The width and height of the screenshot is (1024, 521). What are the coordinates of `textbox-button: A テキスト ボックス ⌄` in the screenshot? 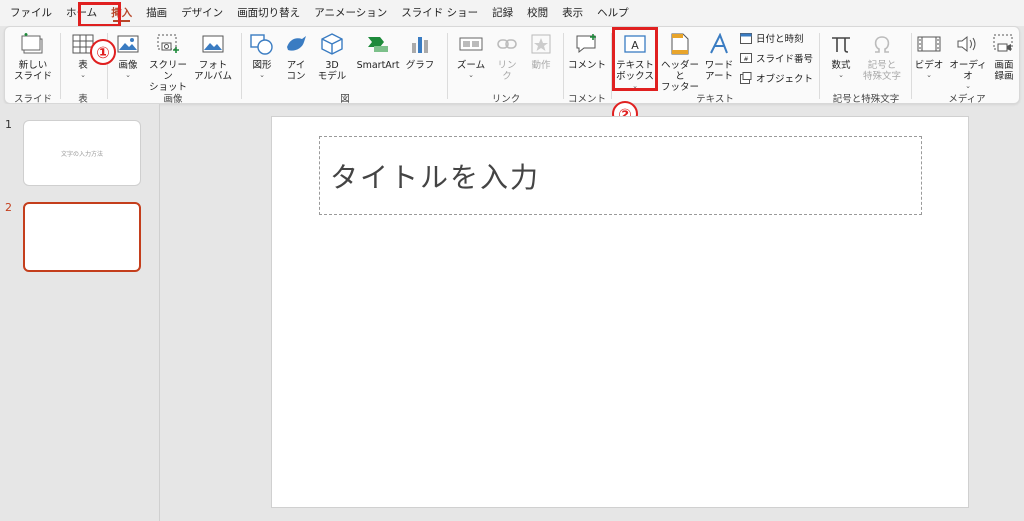 It's located at (635, 60).